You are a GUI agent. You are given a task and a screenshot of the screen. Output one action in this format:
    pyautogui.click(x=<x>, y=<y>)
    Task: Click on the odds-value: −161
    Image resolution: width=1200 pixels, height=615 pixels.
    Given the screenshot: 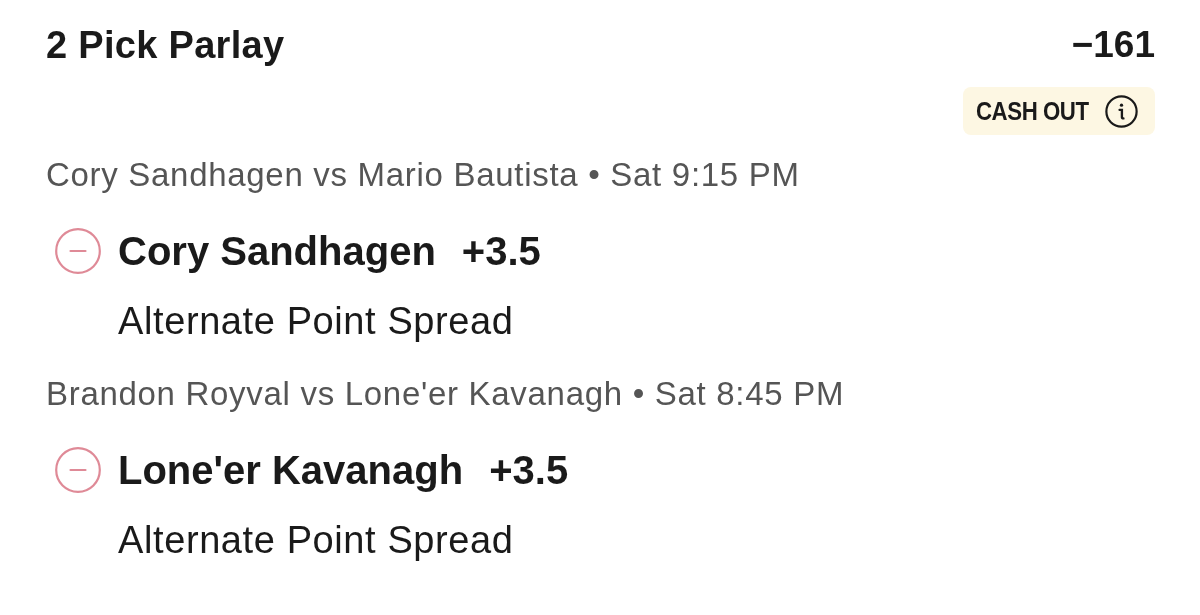 What is the action you would take?
    pyautogui.click(x=1113, y=45)
    